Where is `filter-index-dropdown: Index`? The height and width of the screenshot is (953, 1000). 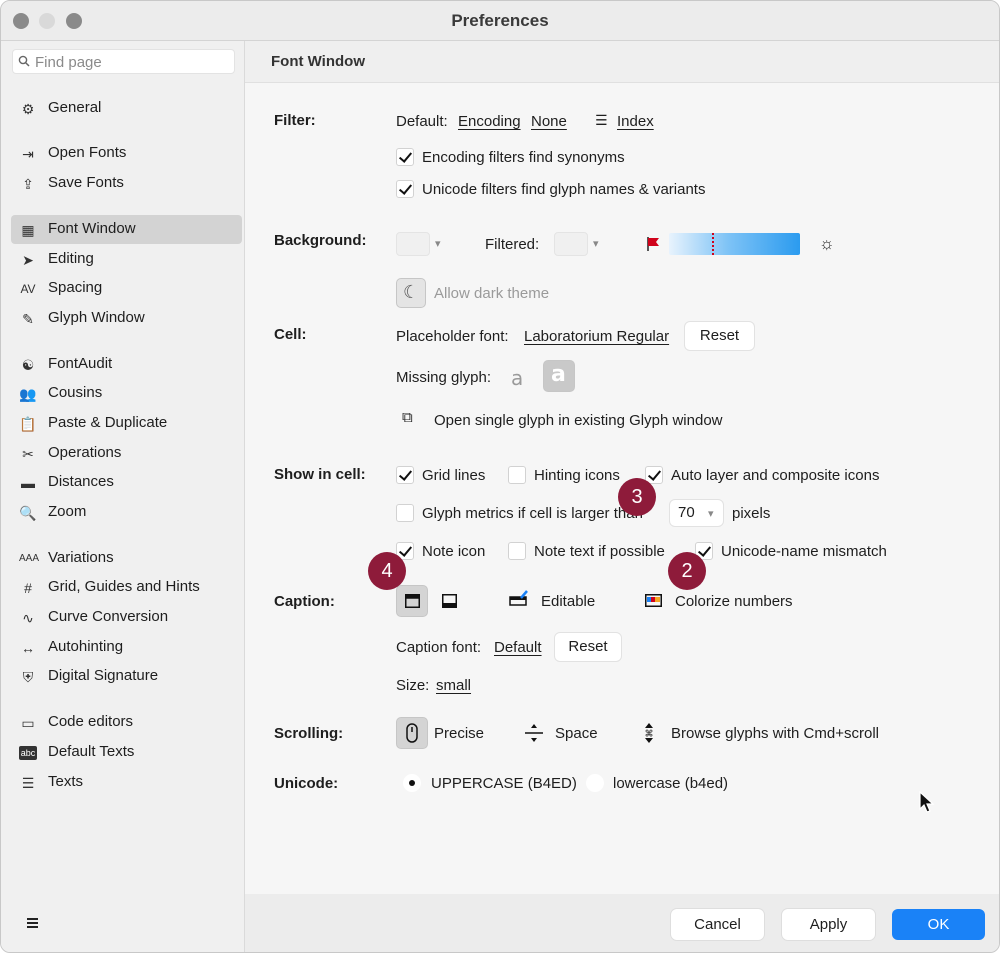 filter-index-dropdown: Index is located at coordinates (635, 121).